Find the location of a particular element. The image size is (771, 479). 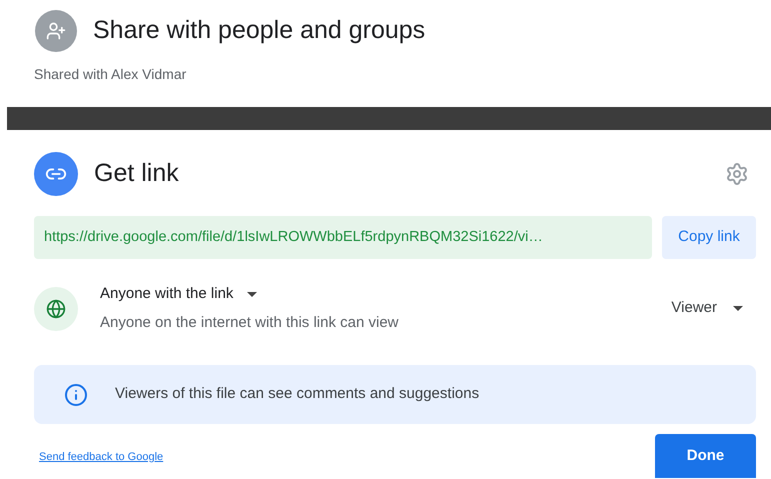

copy-link-button: Copy link is located at coordinates (709, 237).